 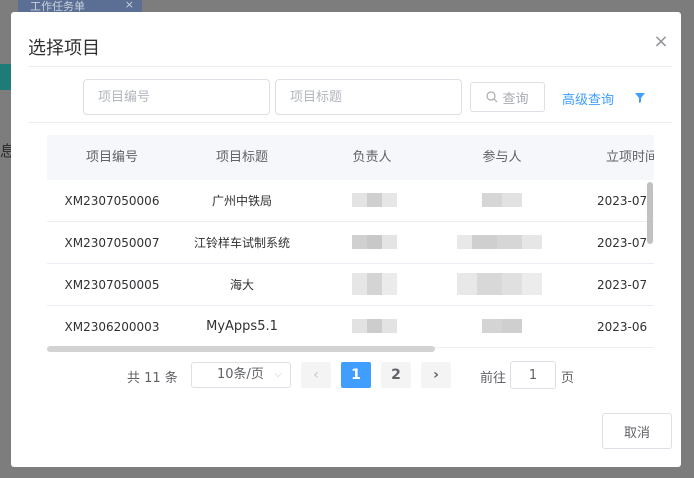 What do you see at coordinates (368, 97) in the screenshot?
I see `project-title-input` at bounding box center [368, 97].